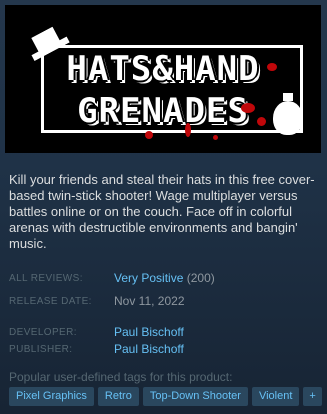  What do you see at coordinates (50, 301) in the screenshot?
I see `release-date-label: RELEASE DATE:` at bounding box center [50, 301].